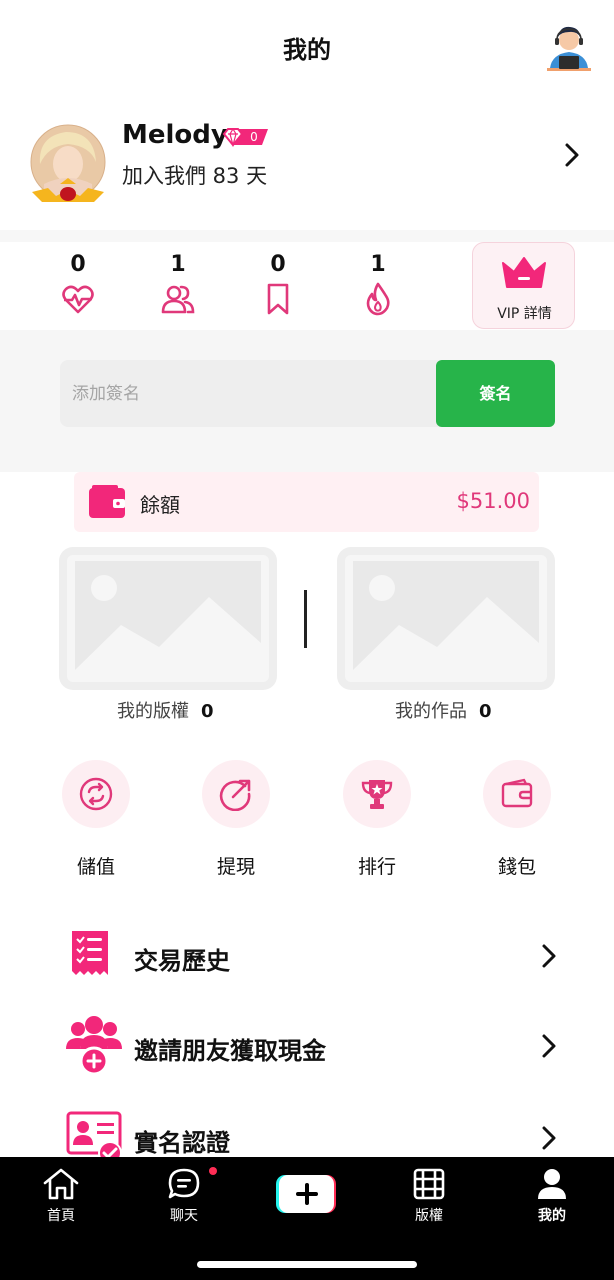 This screenshot has width=614, height=1280. I want to click on customer-support-icon, so click(569, 48).